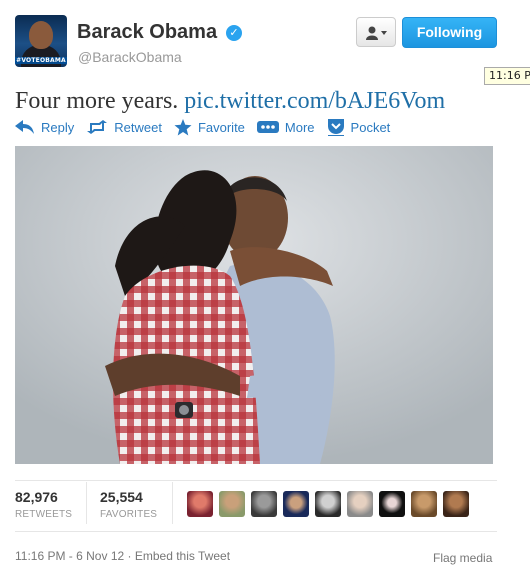  I want to click on stats-top-divider, so click(256, 480).